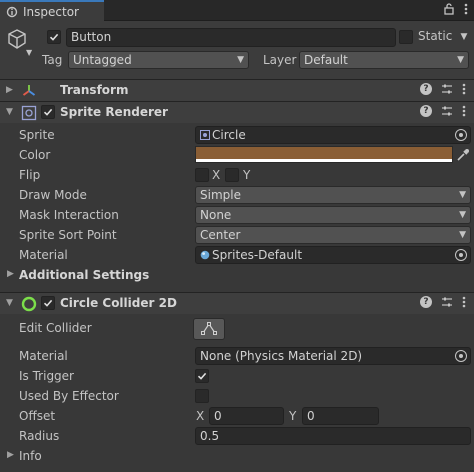 This screenshot has height=472, width=474. What do you see at coordinates (29, 52) in the screenshot?
I see `icon-dropdown-icon: ▼` at bounding box center [29, 52].